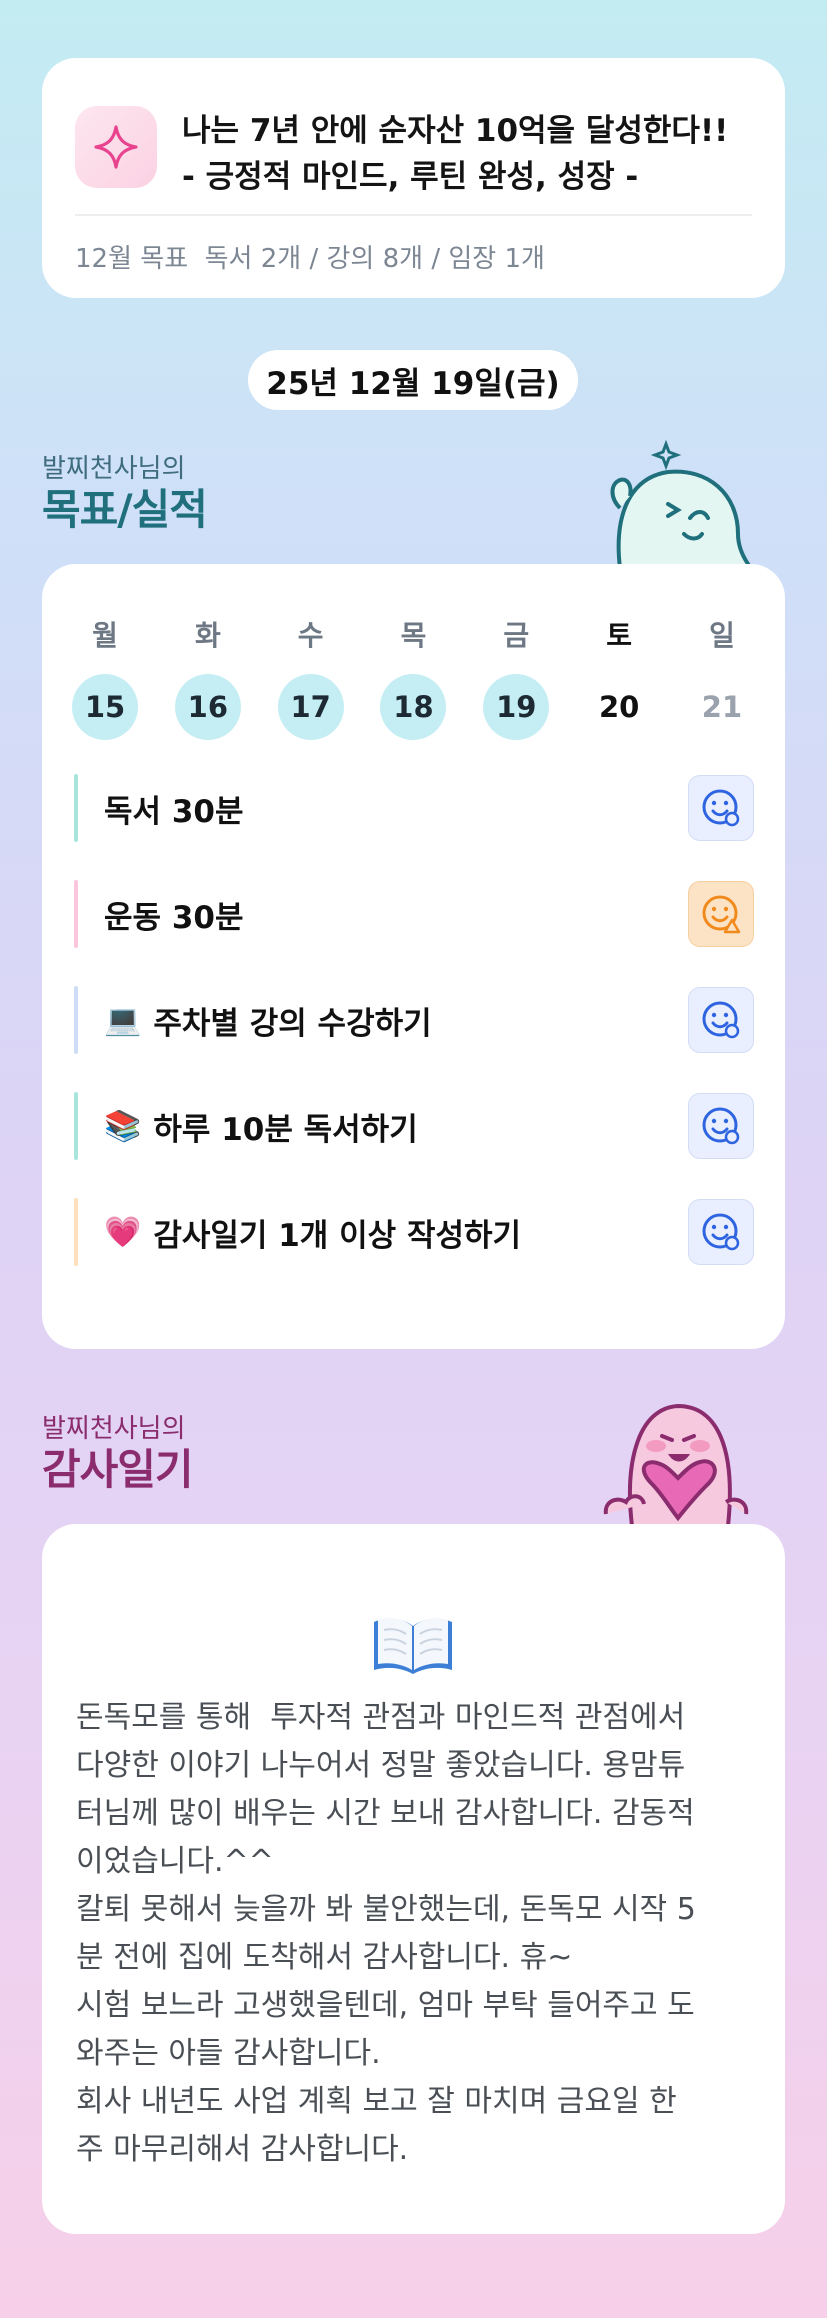 The image size is (827, 2318). Describe the element at coordinates (118, 1469) in the screenshot. I see `gratitude-section-title: 감사일기` at that location.